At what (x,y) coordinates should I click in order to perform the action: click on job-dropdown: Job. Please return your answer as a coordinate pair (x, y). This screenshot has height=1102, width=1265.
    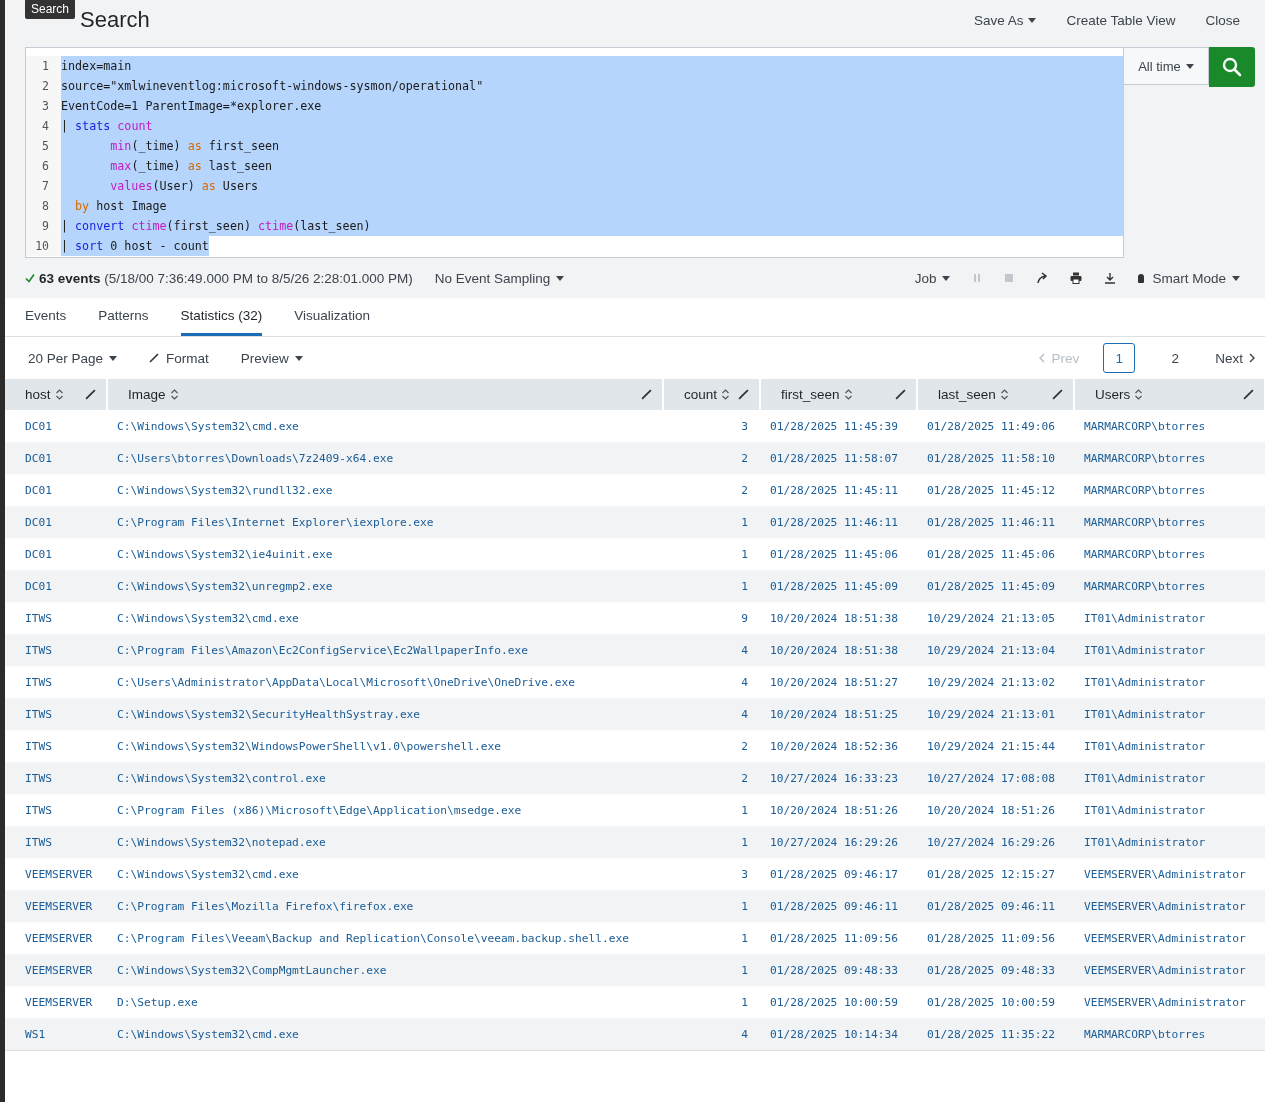
    Looking at the image, I should click on (932, 278).